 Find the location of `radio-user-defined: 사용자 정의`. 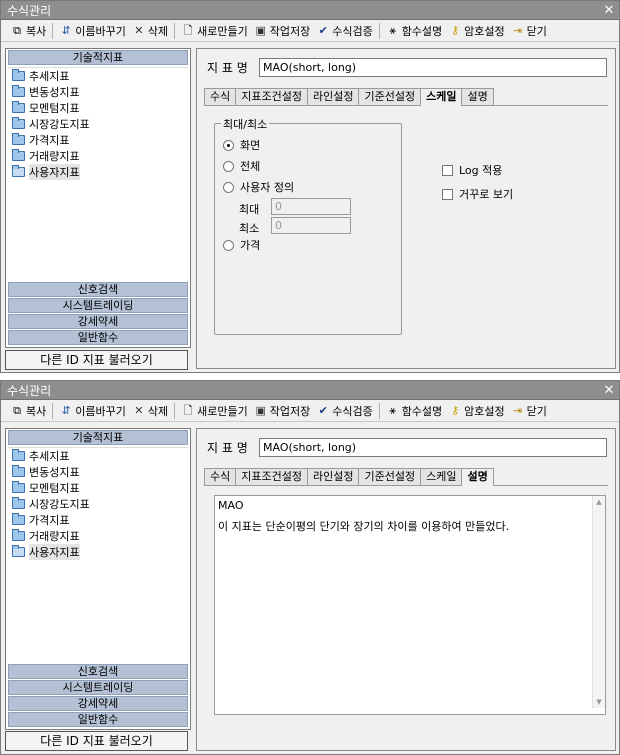

radio-user-defined: 사용자 정의 is located at coordinates (258, 187).